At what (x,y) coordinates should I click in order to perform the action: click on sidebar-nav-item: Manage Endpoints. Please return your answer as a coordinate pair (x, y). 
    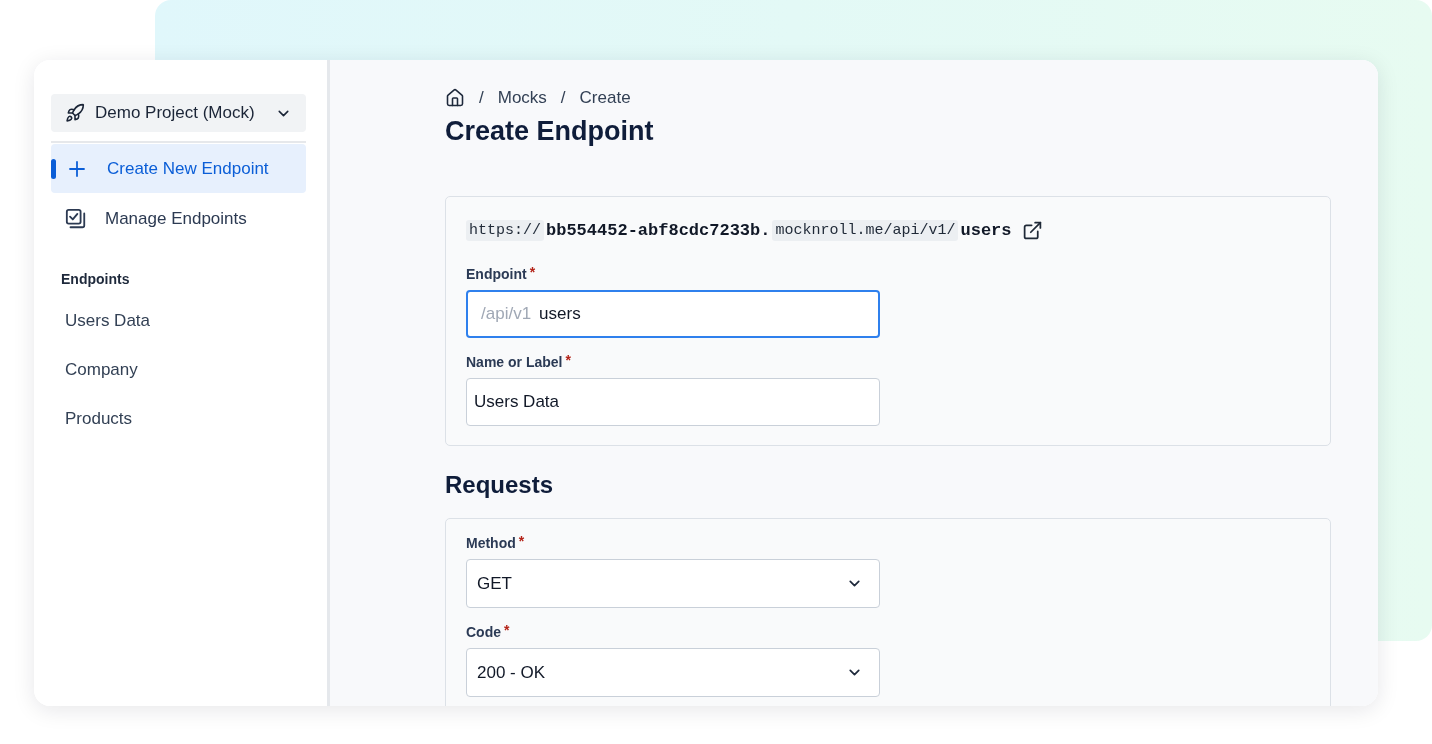
    Looking at the image, I should click on (178, 218).